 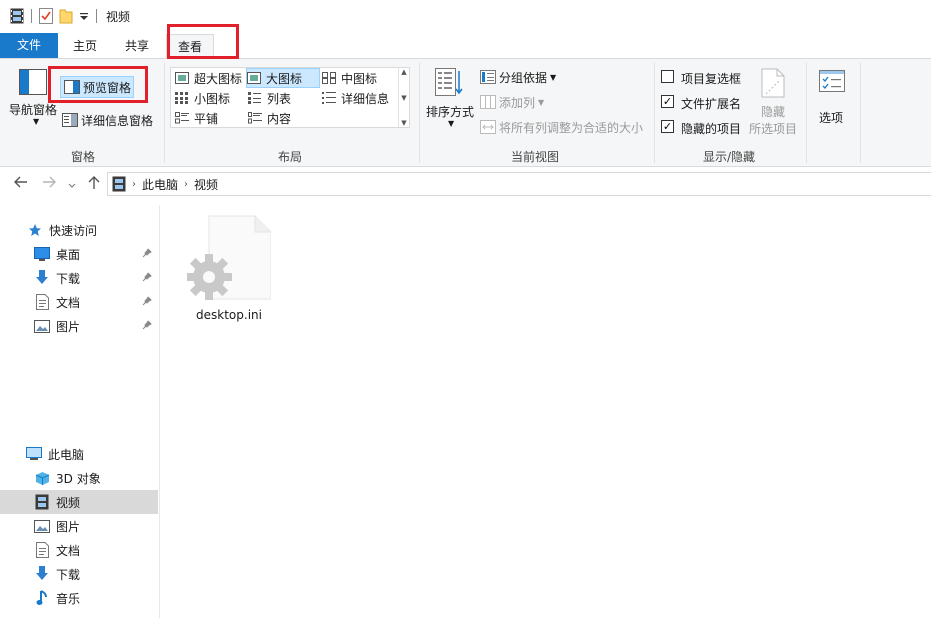 What do you see at coordinates (450, 97) in the screenshot?
I see `sort-by-button: 排序方式 ▼` at bounding box center [450, 97].